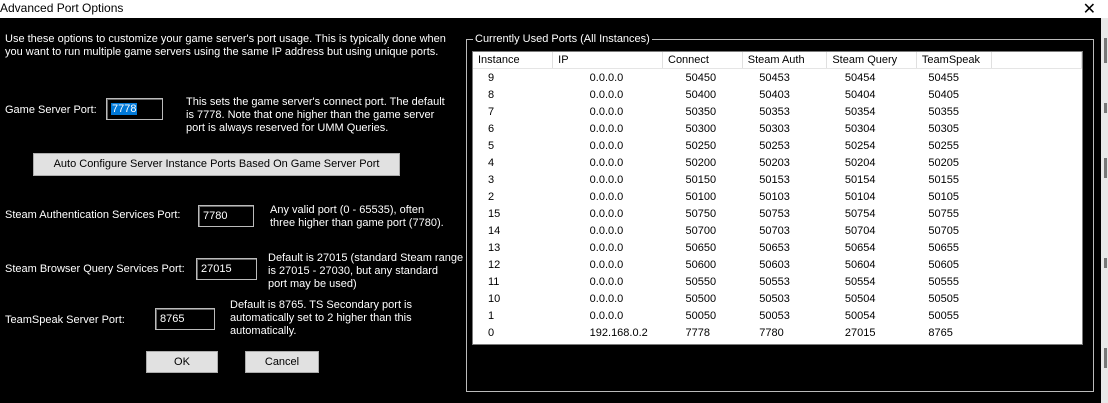  I want to click on port-cell: 50504, so click(860, 298).